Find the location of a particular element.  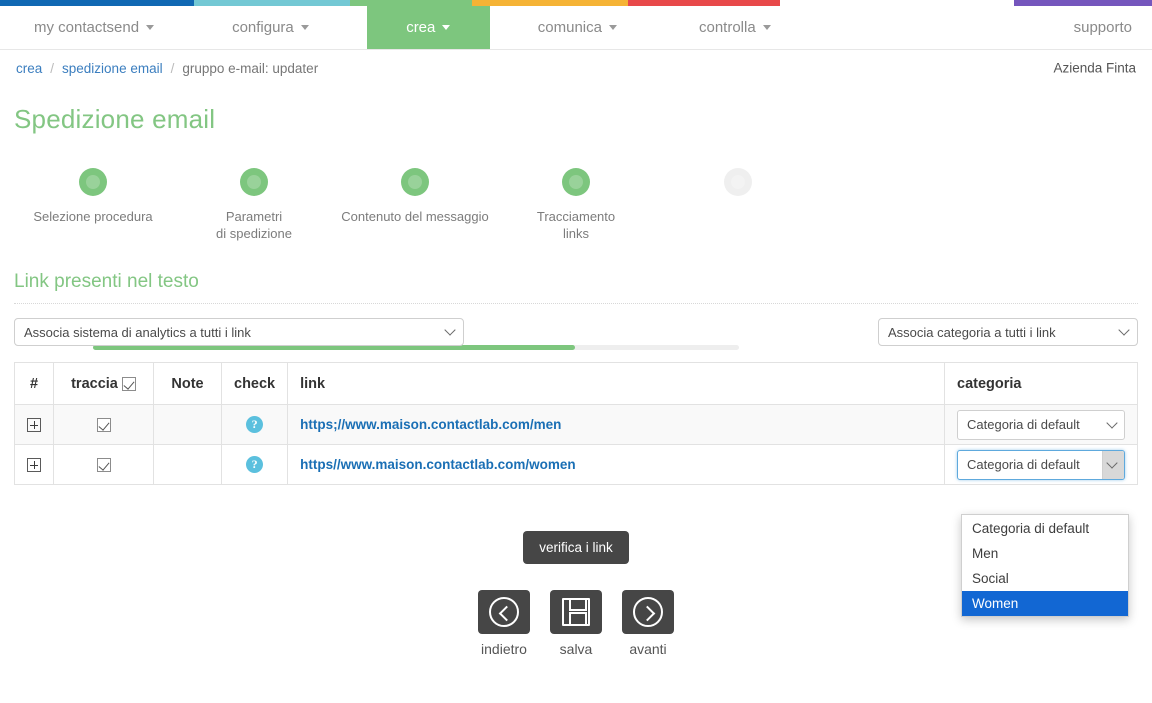

row-category-select-open: Categoria di default is located at coordinates (1041, 464).